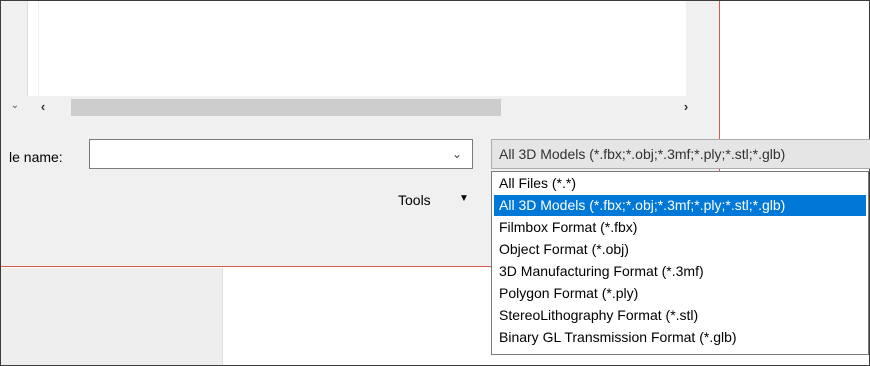  I want to click on file-name-combobox: ⌄, so click(281, 154).